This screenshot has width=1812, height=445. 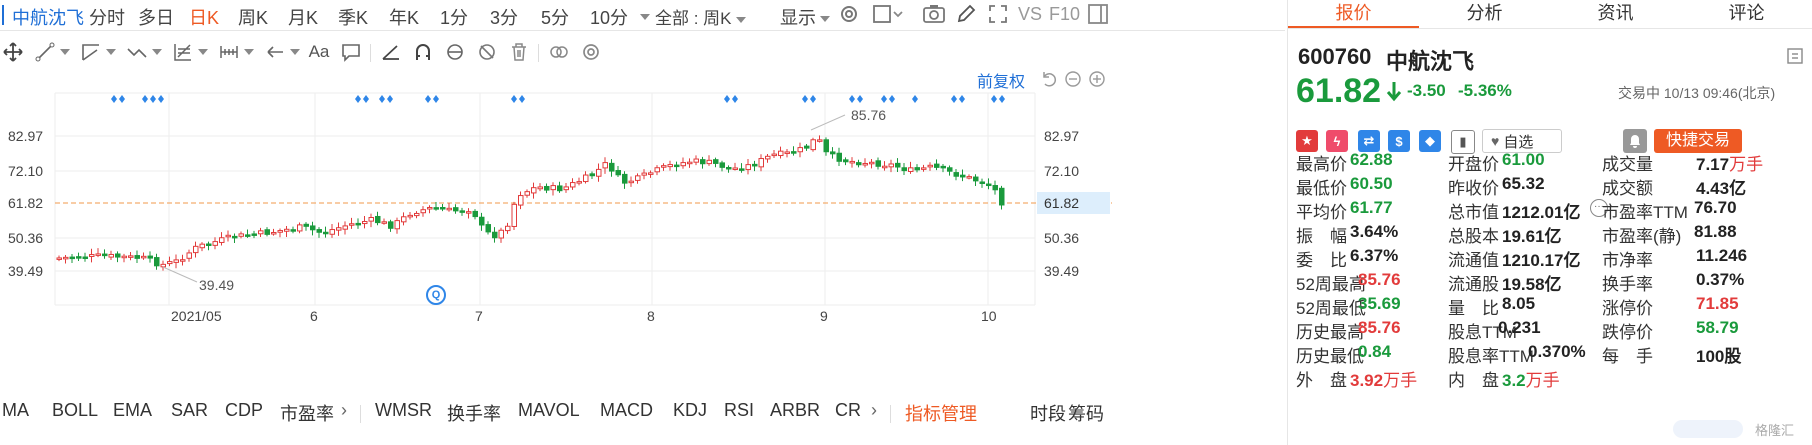 I want to click on comment-icon, so click(x=351, y=52).